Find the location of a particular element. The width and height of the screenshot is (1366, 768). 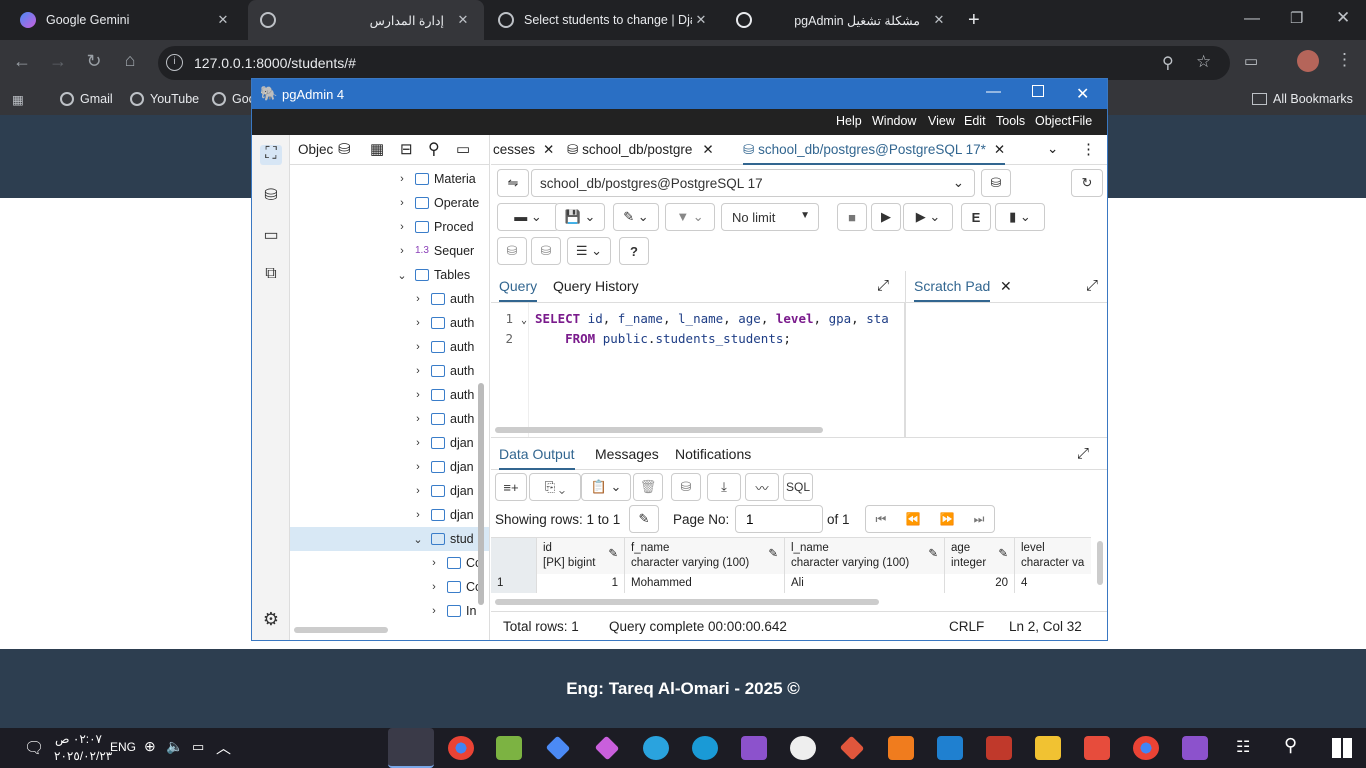

browser-tab-chatgpt: pgAdmin مشكلة تشغيل ✕ is located at coordinates (842, 20).